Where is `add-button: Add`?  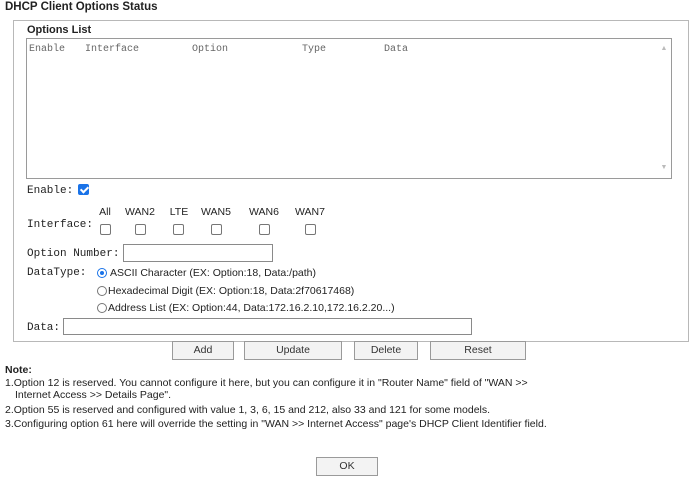 add-button: Add is located at coordinates (203, 350).